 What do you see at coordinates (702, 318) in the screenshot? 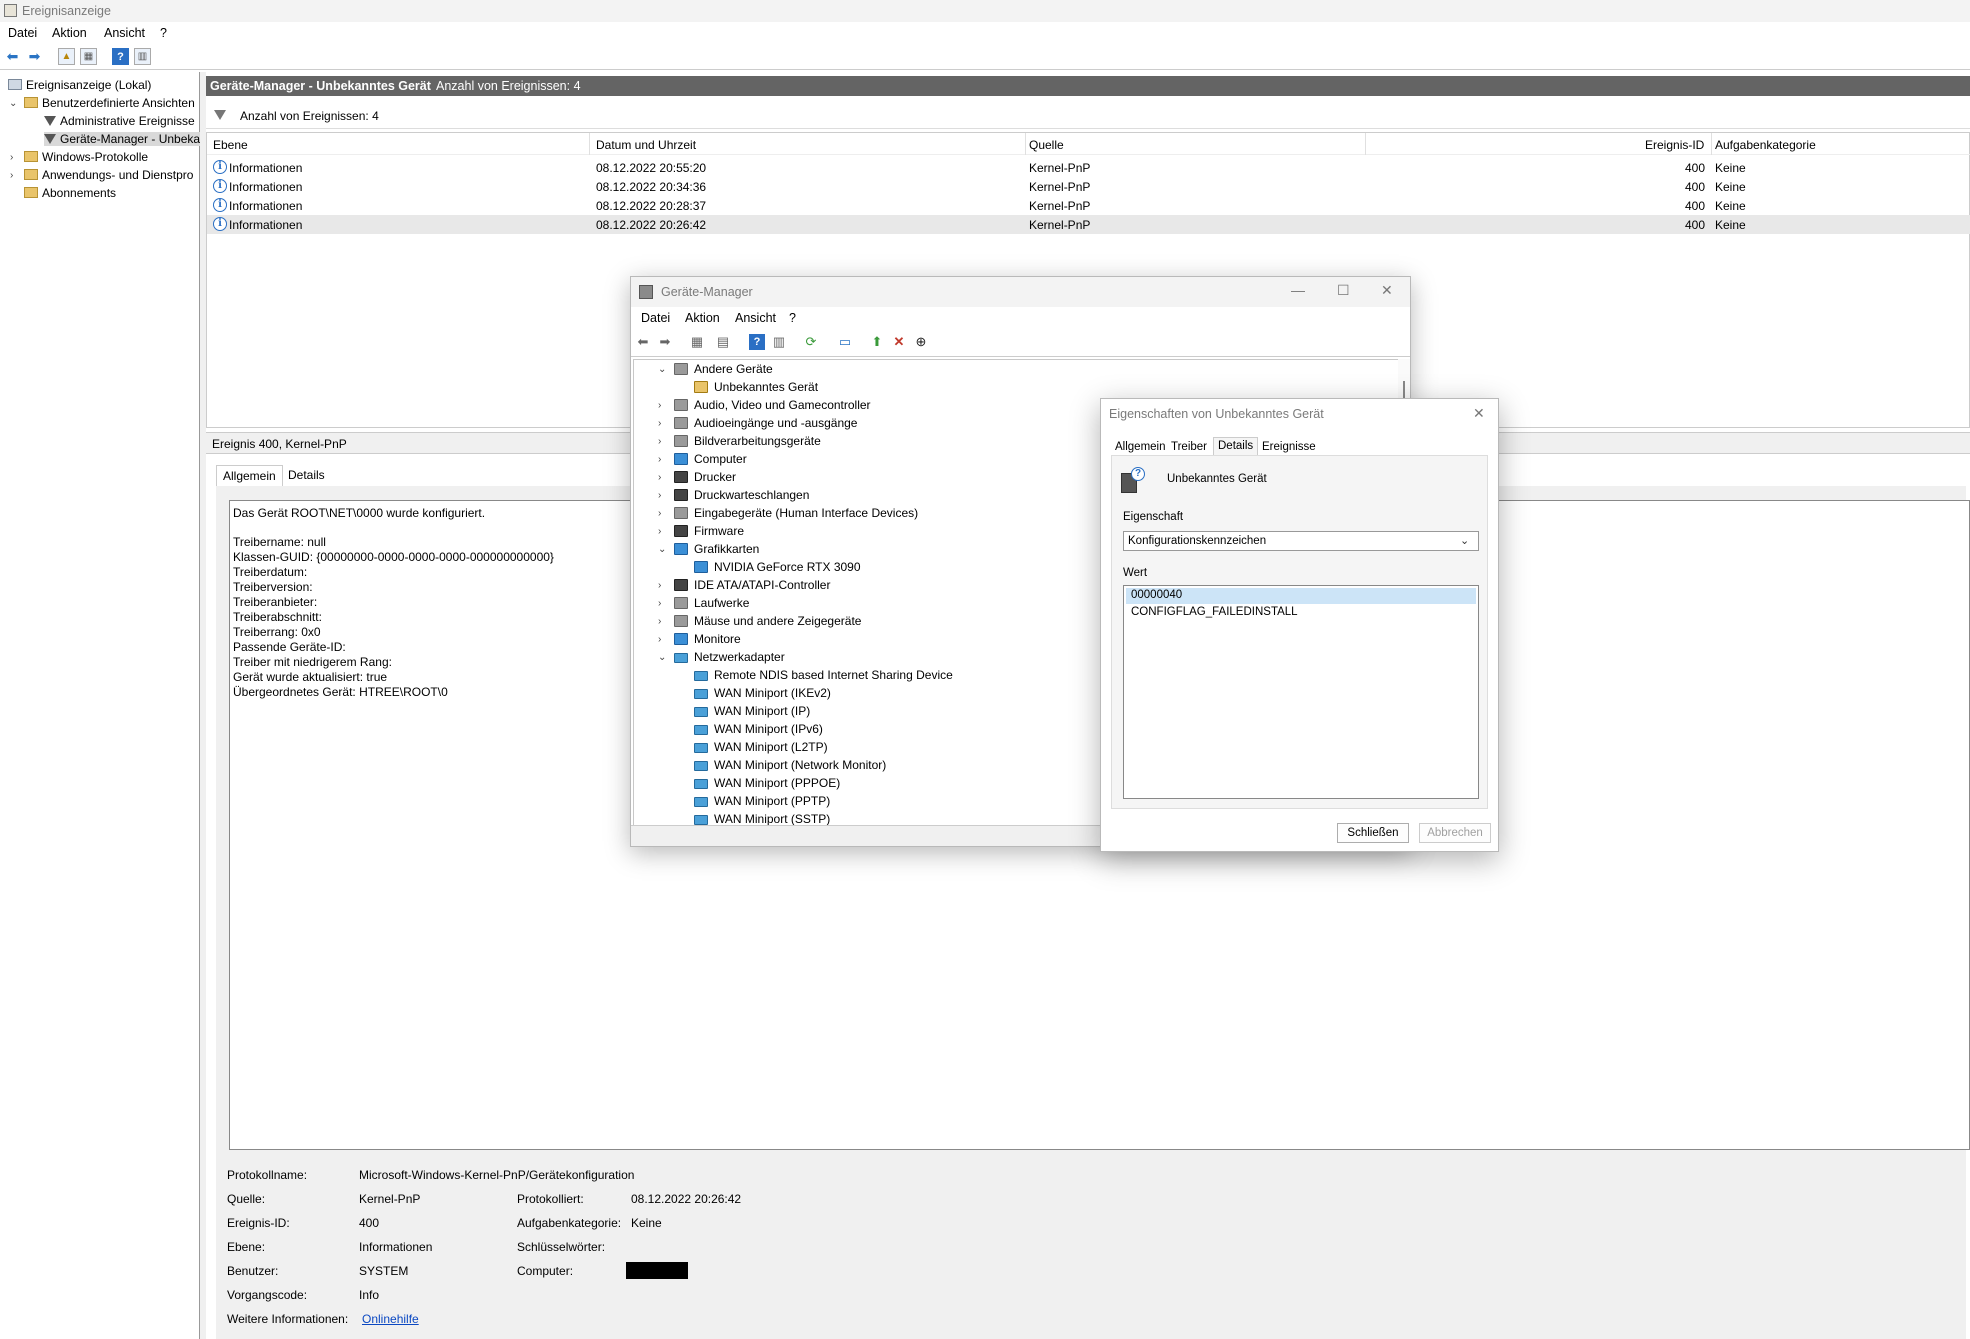
I see `dm-menu-aktion: Aktion` at bounding box center [702, 318].